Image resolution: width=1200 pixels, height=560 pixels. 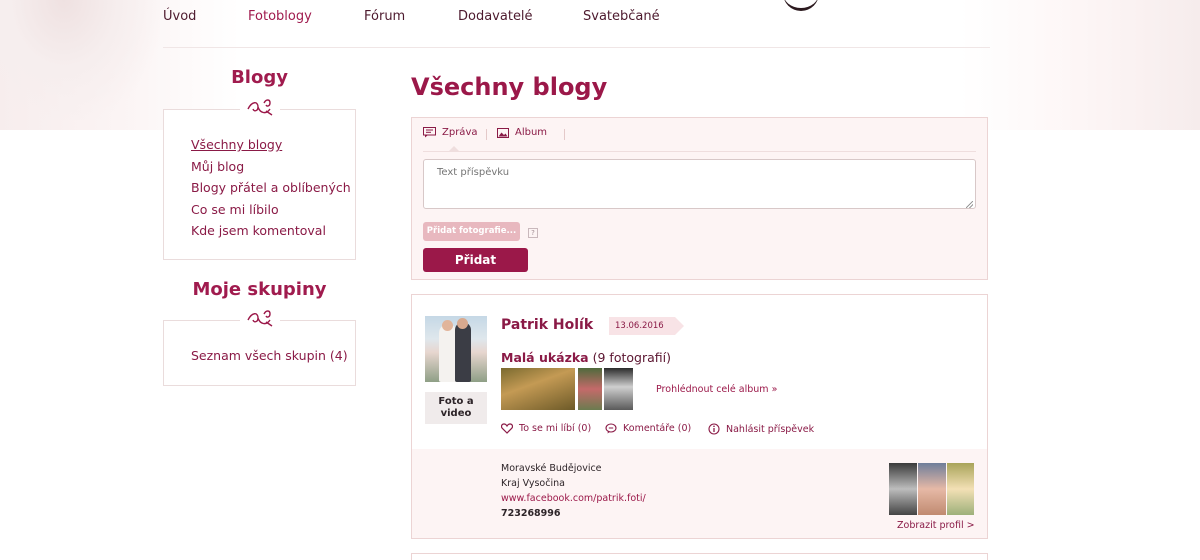 I want to click on post-text-input, so click(x=699, y=184).